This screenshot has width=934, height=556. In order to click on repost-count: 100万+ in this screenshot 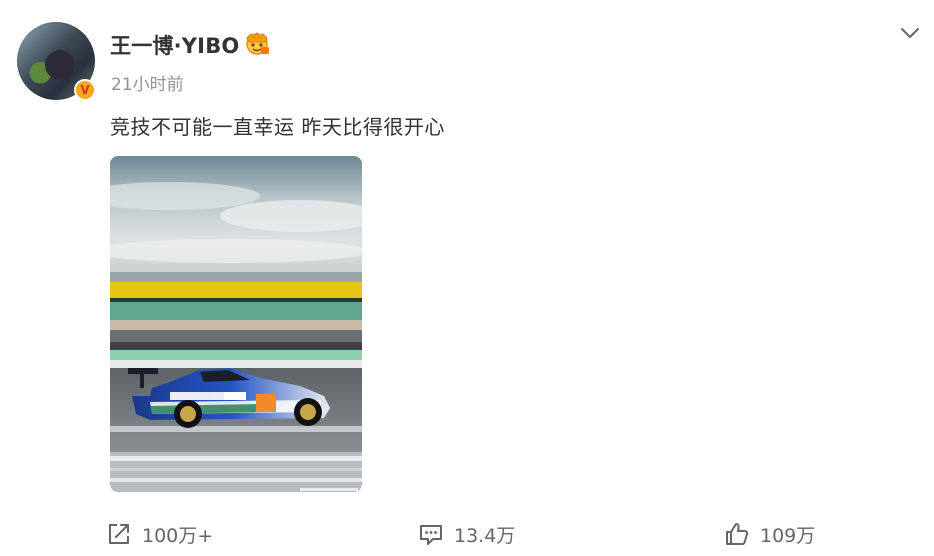, I will do `click(178, 535)`.